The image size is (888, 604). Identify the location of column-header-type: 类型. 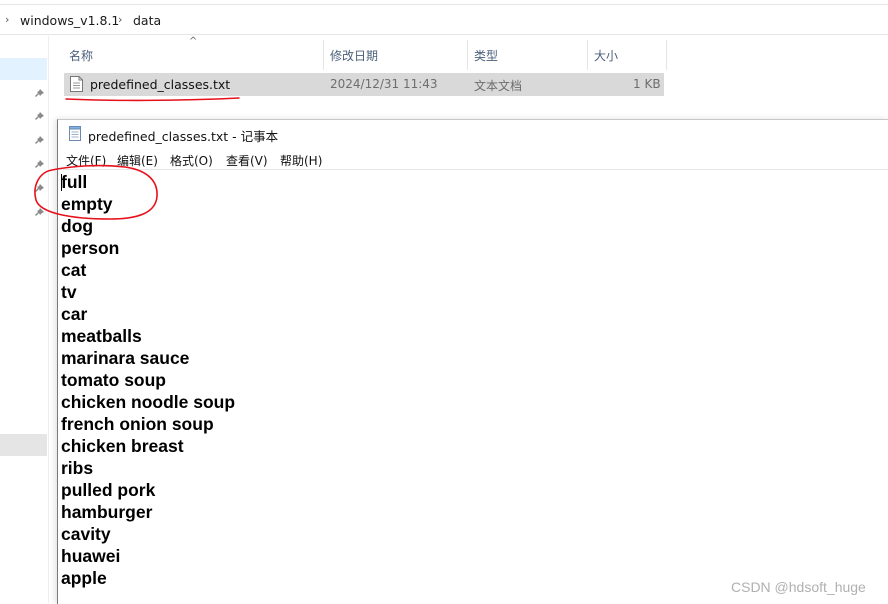
(486, 55).